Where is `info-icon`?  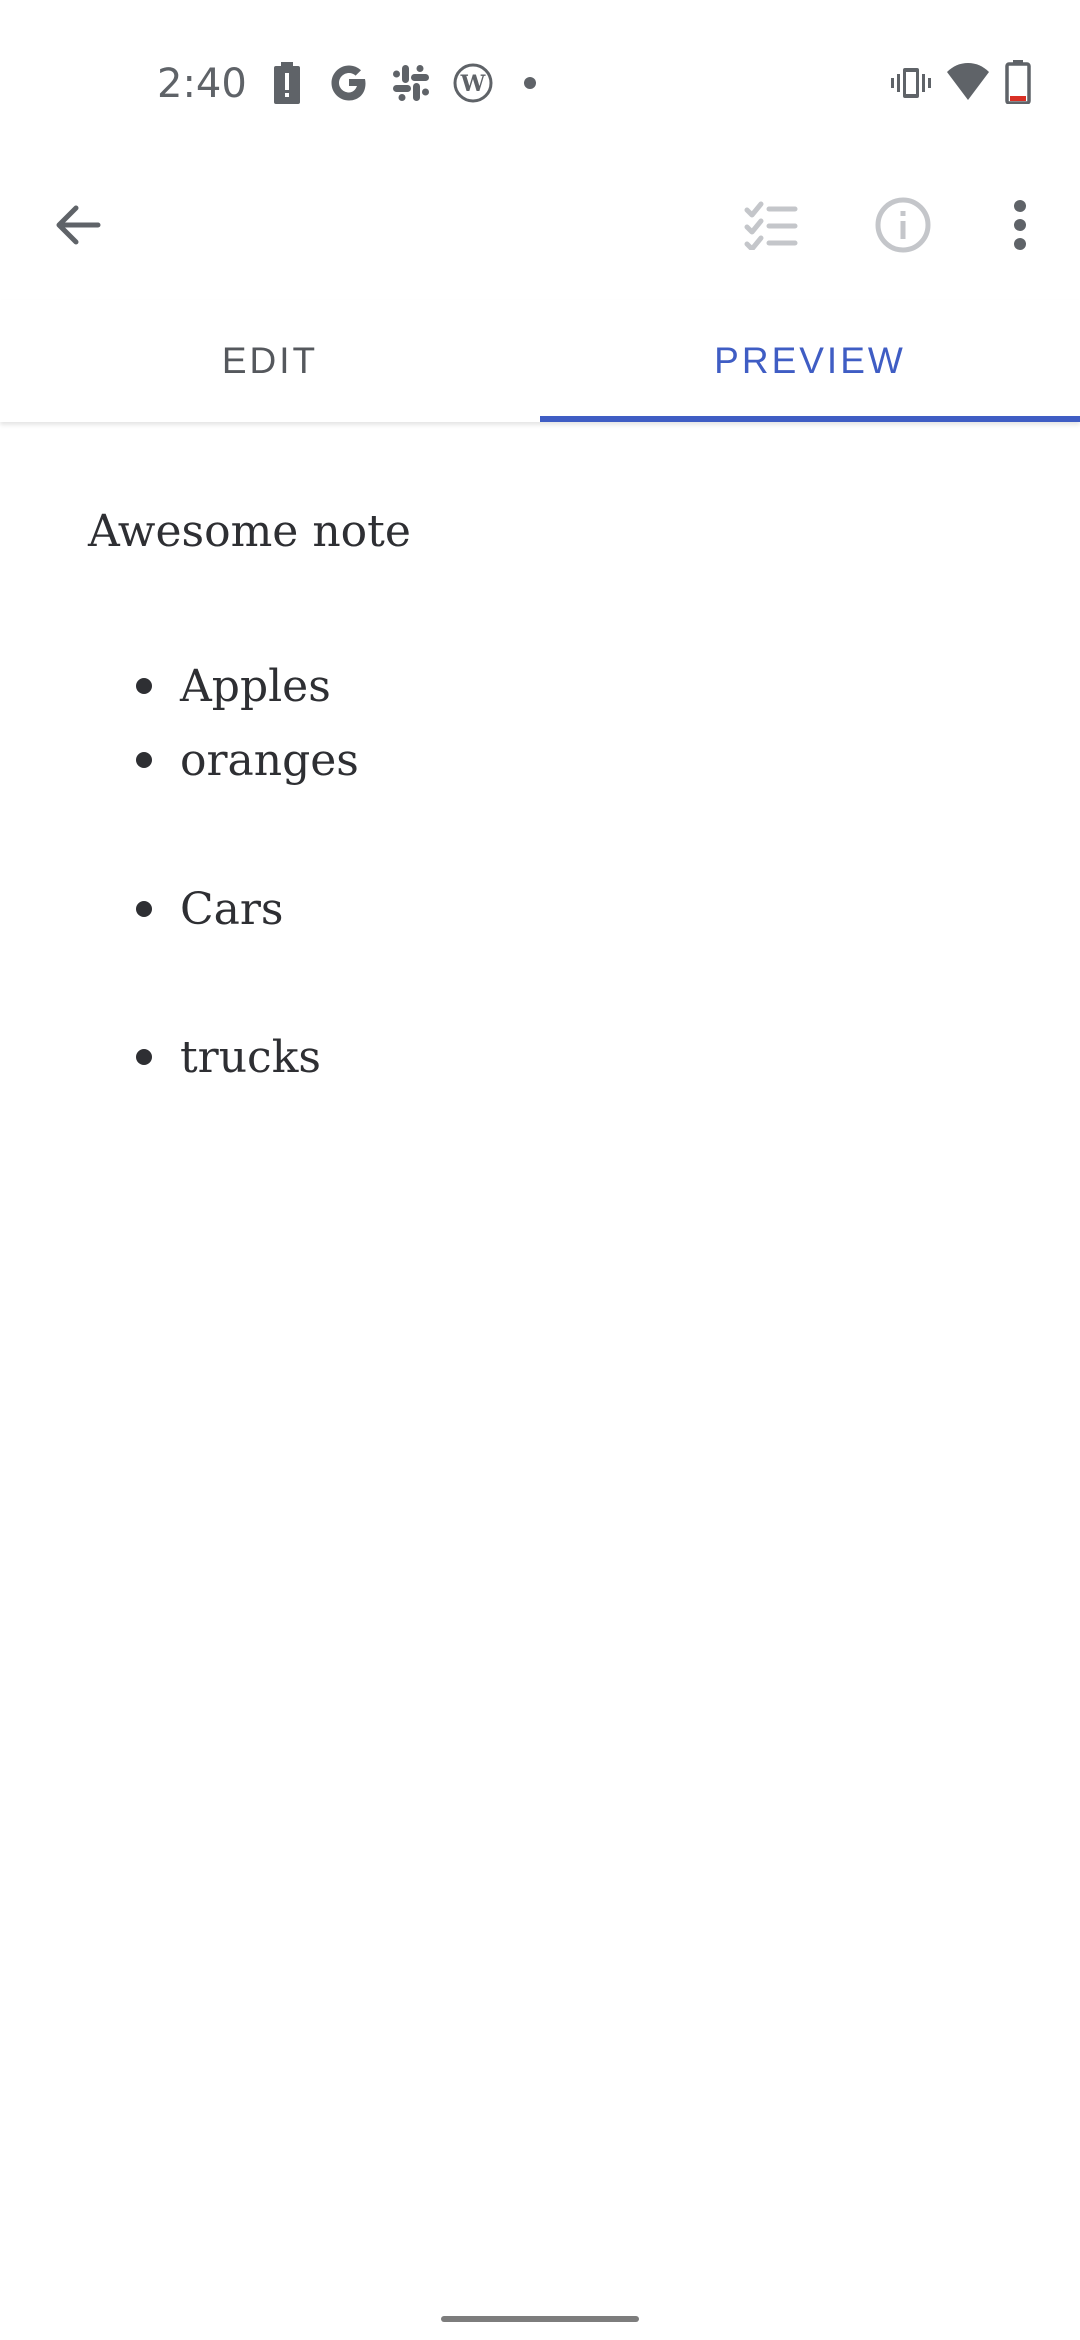
info-icon is located at coordinates (903, 225).